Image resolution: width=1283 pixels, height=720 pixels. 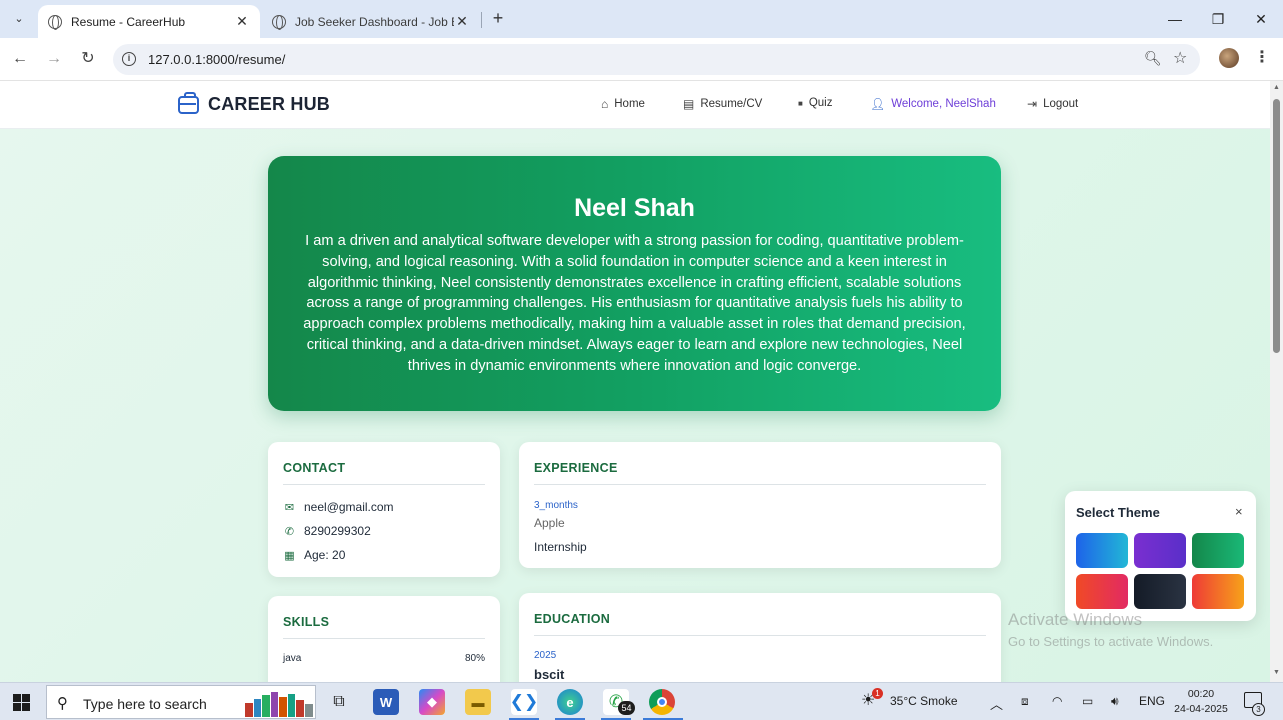 What do you see at coordinates (325, 555) in the screenshot?
I see `age-value: Age: 20` at bounding box center [325, 555].